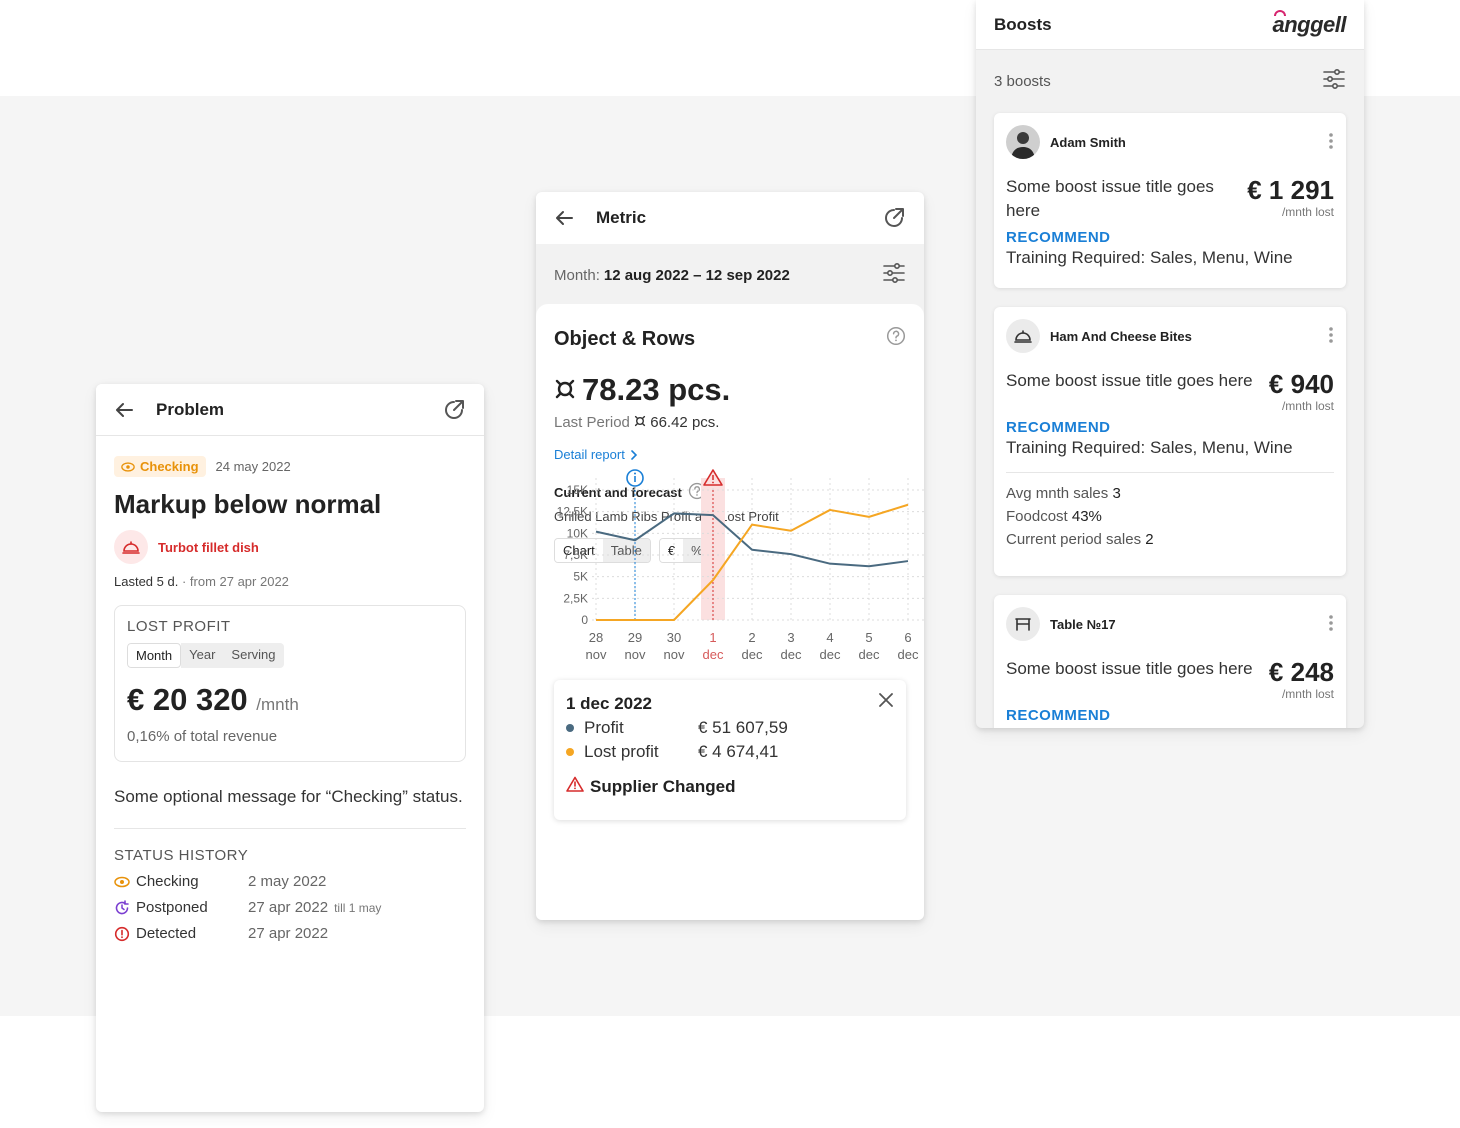 Image resolution: width=1460 pixels, height=1128 pixels. I want to click on stat-label: Foodcost, so click(1037, 516).